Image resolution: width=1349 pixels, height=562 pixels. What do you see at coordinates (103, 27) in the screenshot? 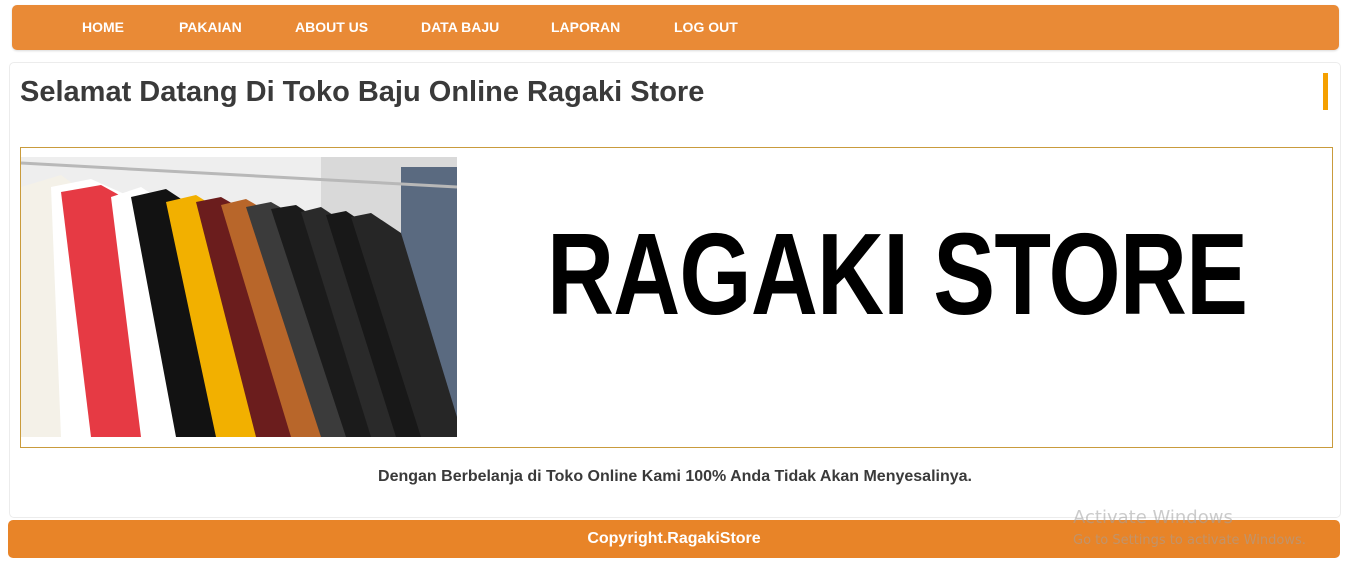
I see `nav-home: HOME` at bounding box center [103, 27].